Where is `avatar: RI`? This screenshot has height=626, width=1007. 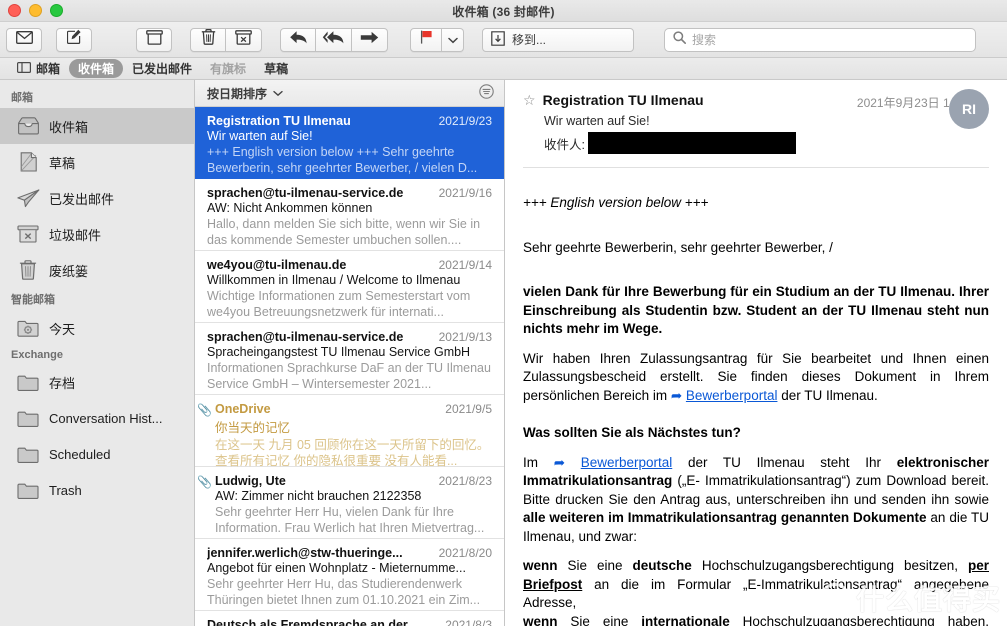
avatar: RI is located at coordinates (969, 109).